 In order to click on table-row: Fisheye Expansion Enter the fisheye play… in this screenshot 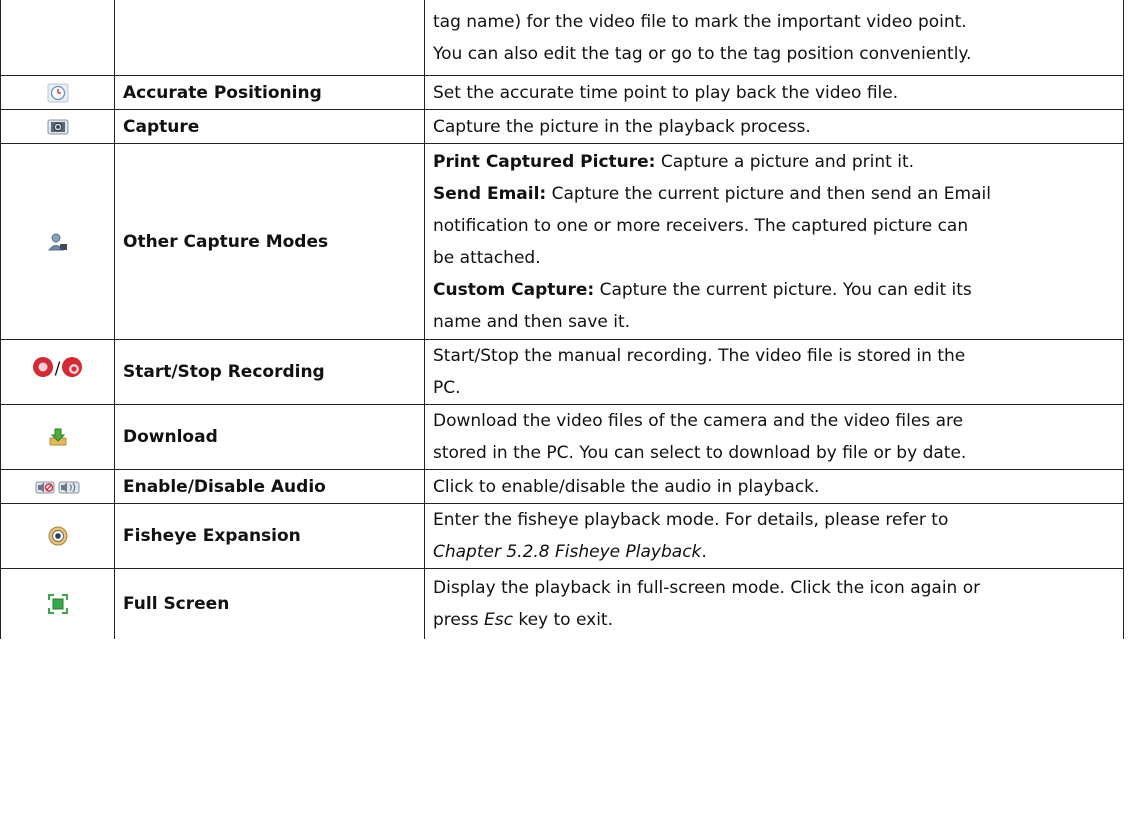, I will do `click(562, 536)`.